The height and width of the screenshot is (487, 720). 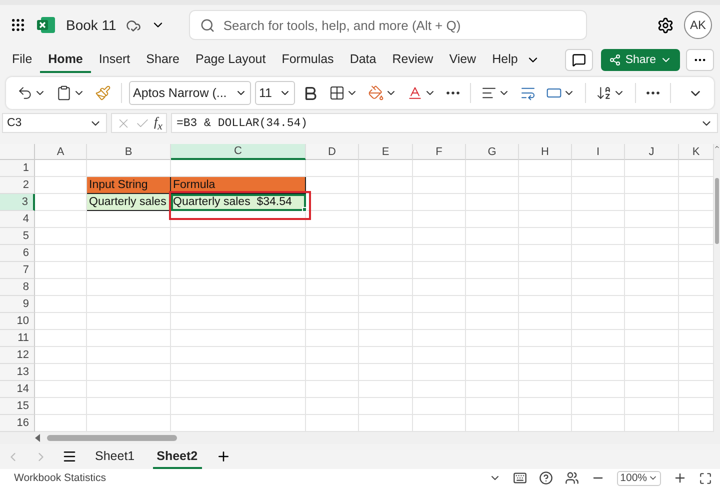 What do you see at coordinates (17, 219) in the screenshot?
I see `row-header: 4` at bounding box center [17, 219].